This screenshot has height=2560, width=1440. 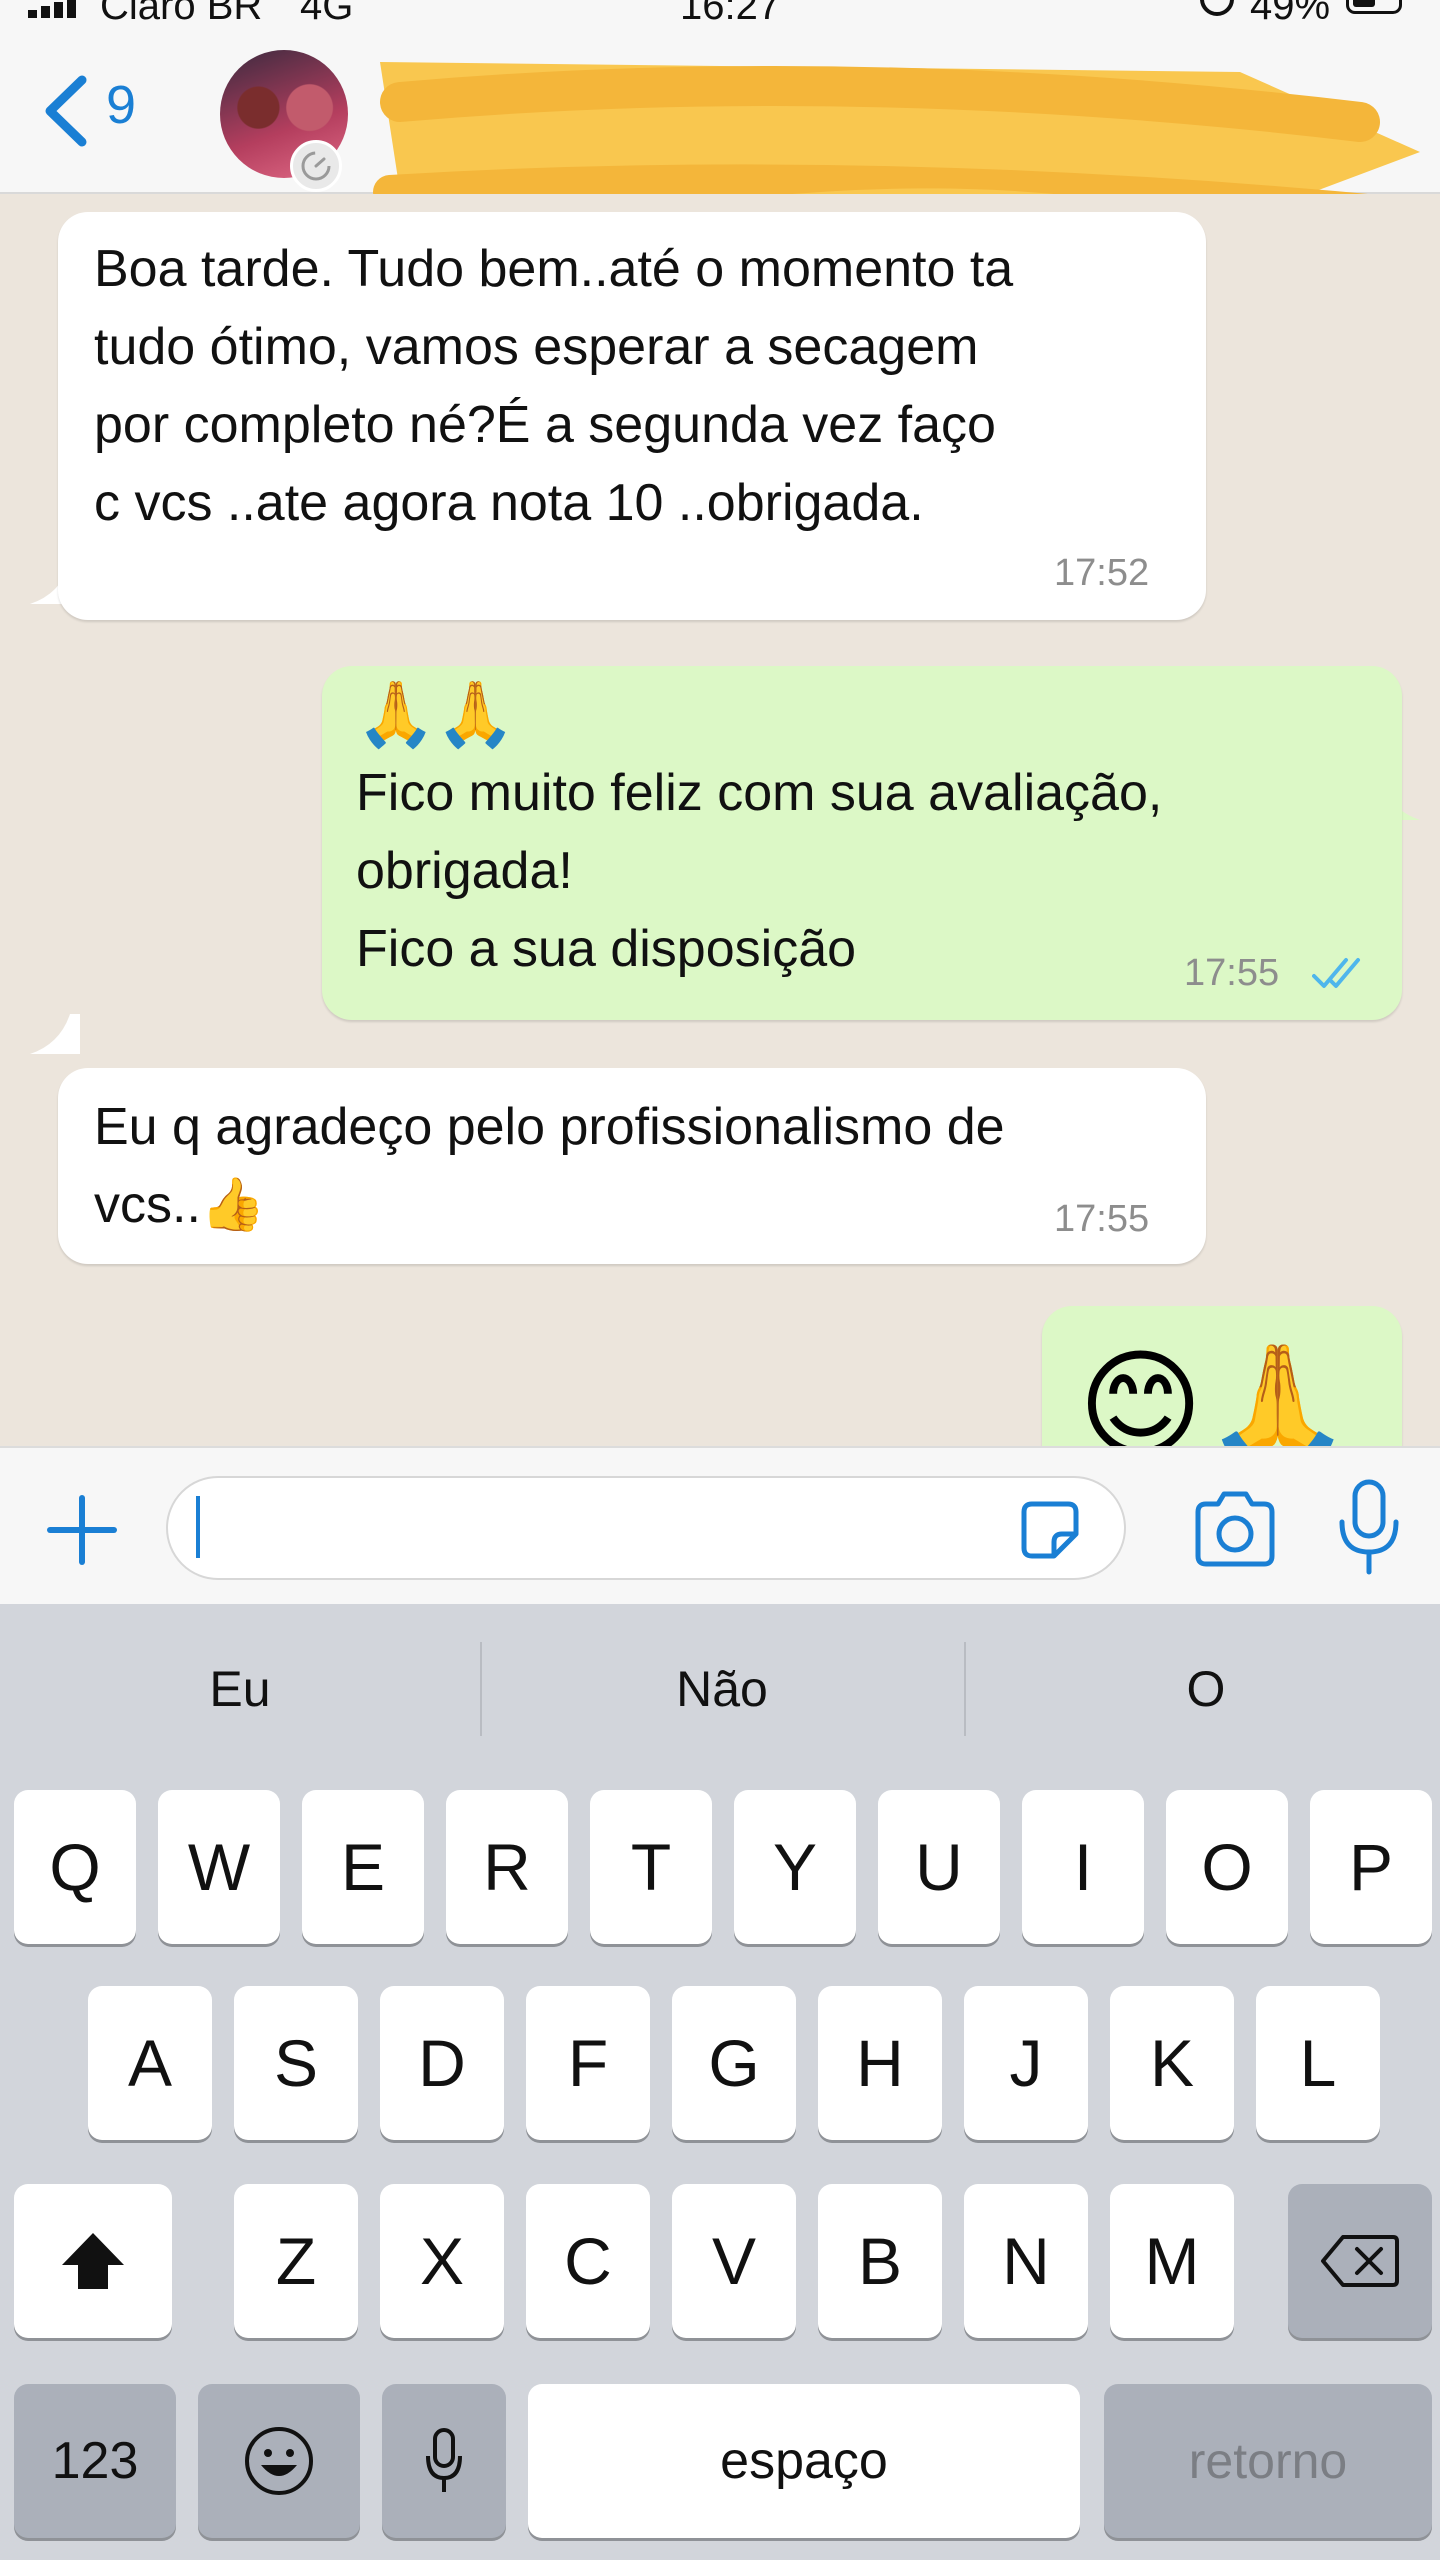 What do you see at coordinates (66, 111) in the screenshot?
I see `chevron-left-icon` at bounding box center [66, 111].